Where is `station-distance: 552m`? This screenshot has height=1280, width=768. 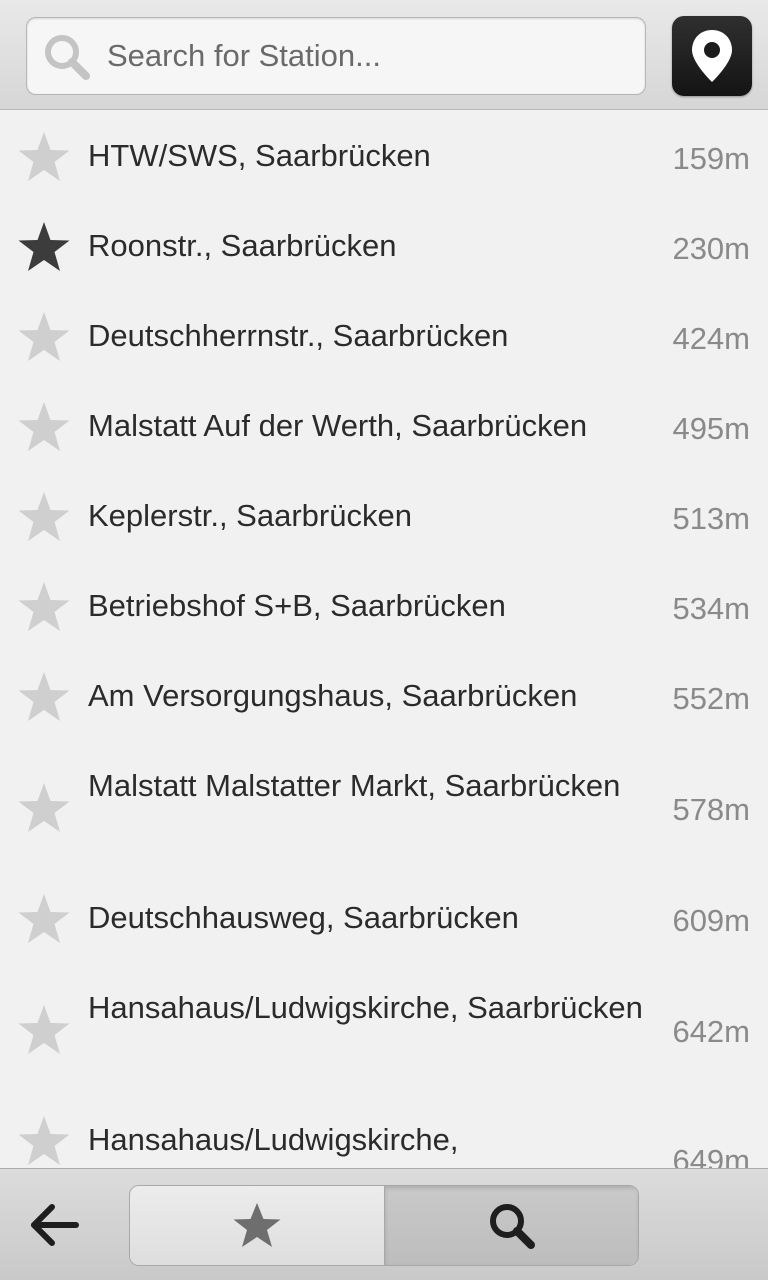 station-distance: 552m is located at coordinates (711, 698).